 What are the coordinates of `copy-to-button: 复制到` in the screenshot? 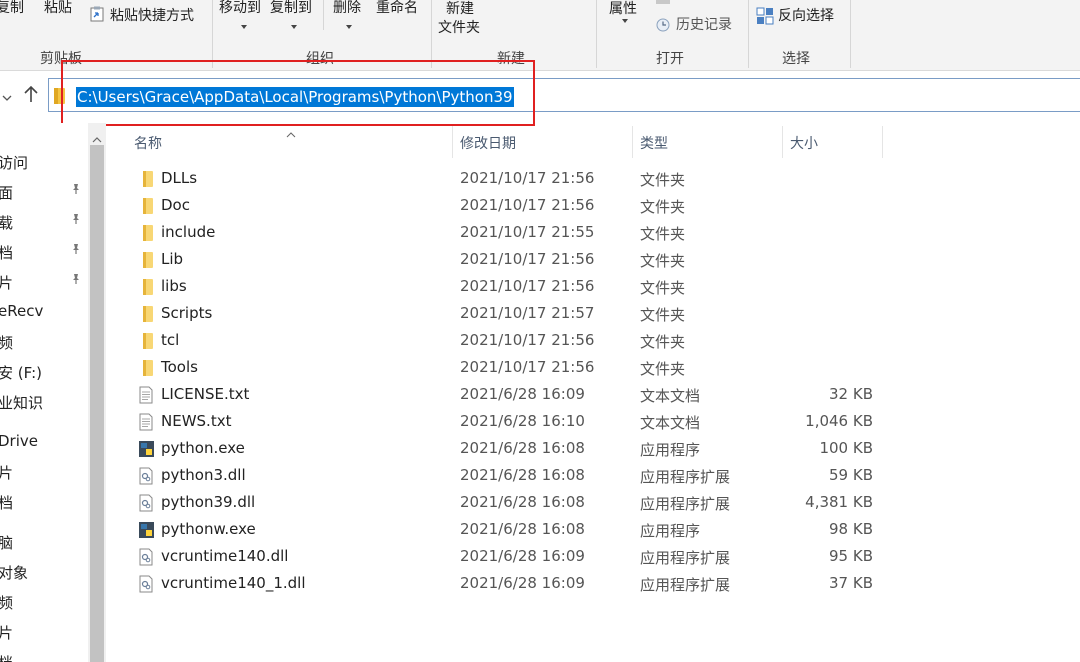 It's located at (291, 8).